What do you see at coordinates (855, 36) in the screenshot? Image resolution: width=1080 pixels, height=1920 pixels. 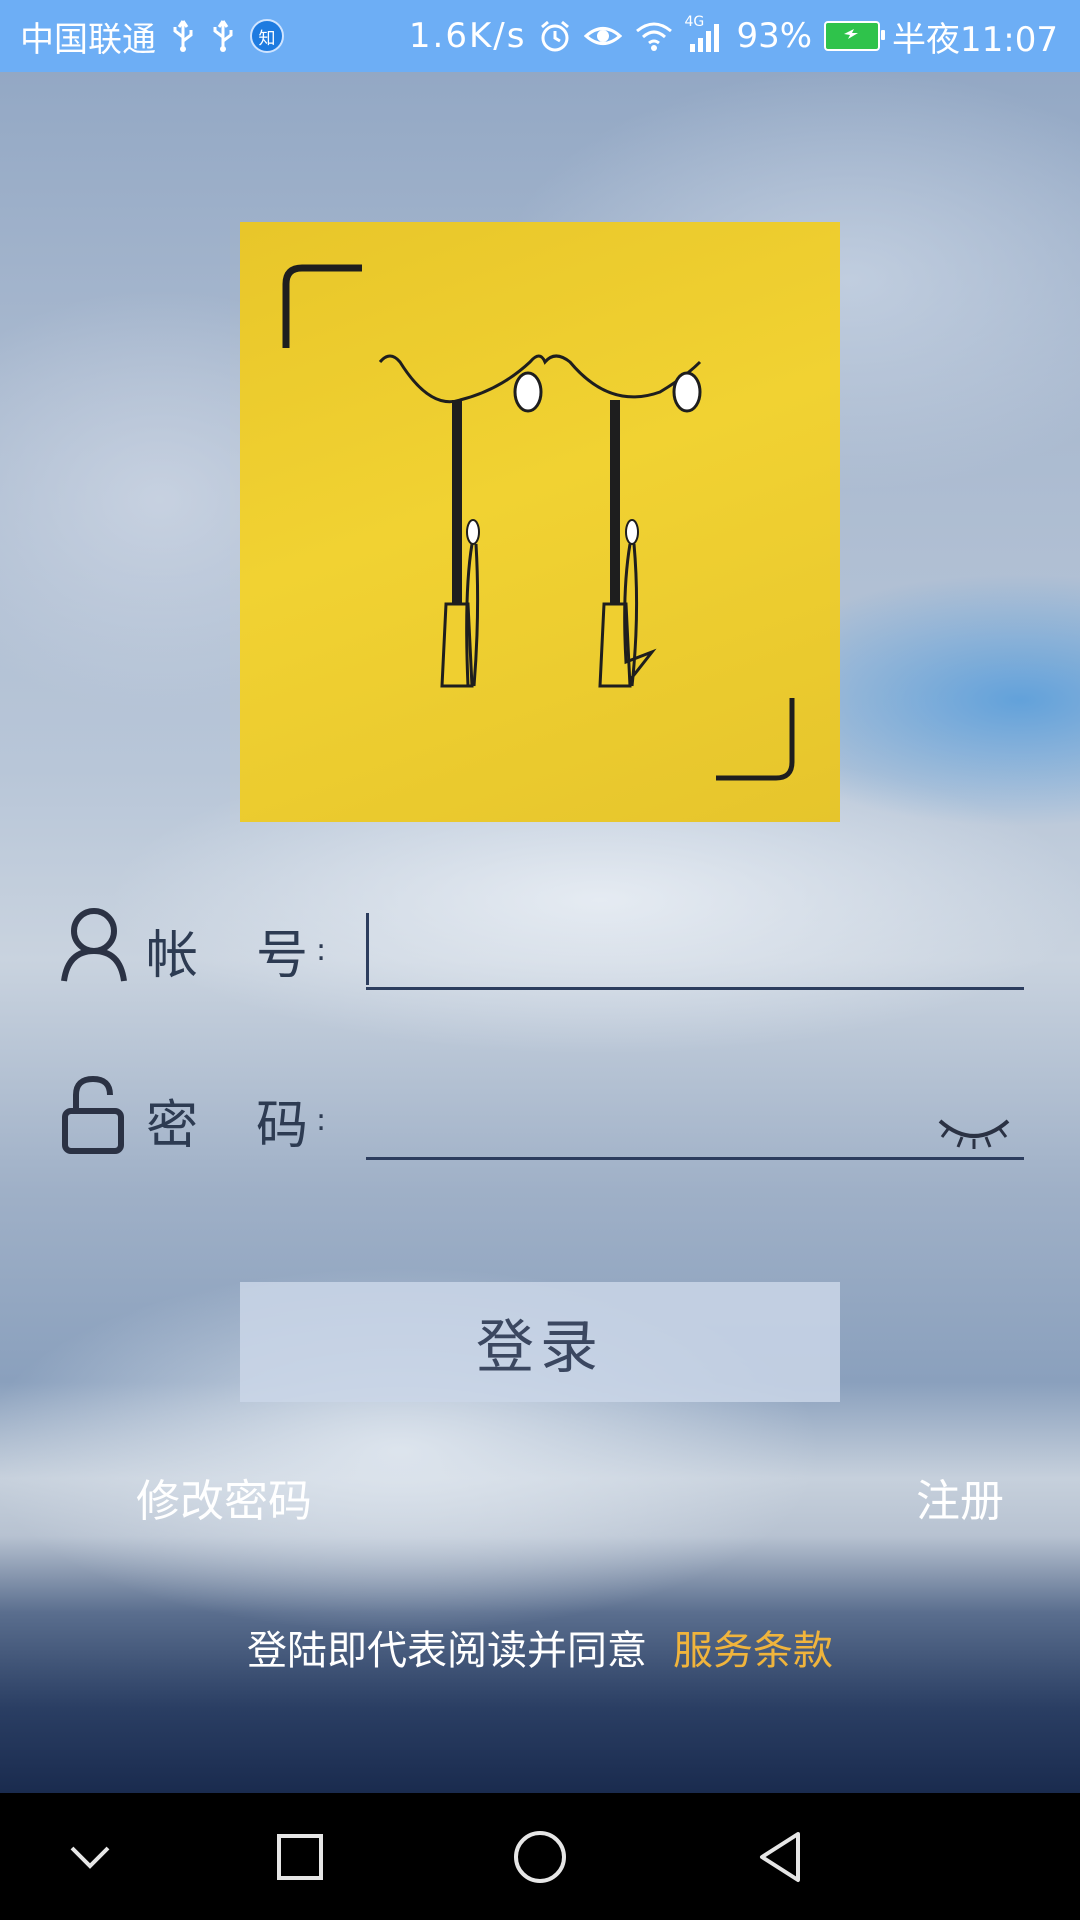 I see `battery-icon` at bounding box center [855, 36].